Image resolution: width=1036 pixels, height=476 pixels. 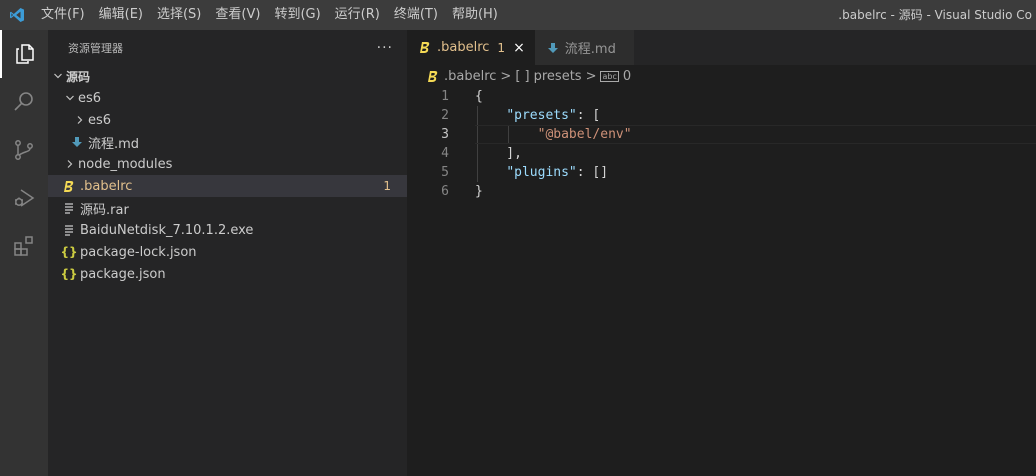 I want to click on line-content: }, so click(x=466, y=191).